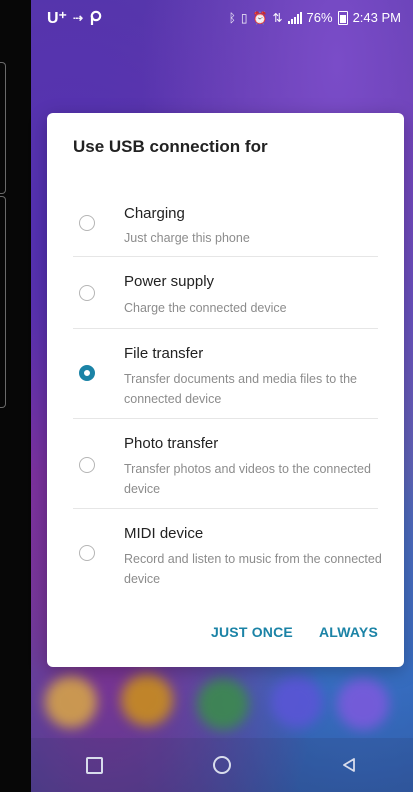 The width and height of the screenshot is (413, 792). Describe the element at coordinates (319, 17) in the screenshot. I see `battery-percent: 76%` at that location.